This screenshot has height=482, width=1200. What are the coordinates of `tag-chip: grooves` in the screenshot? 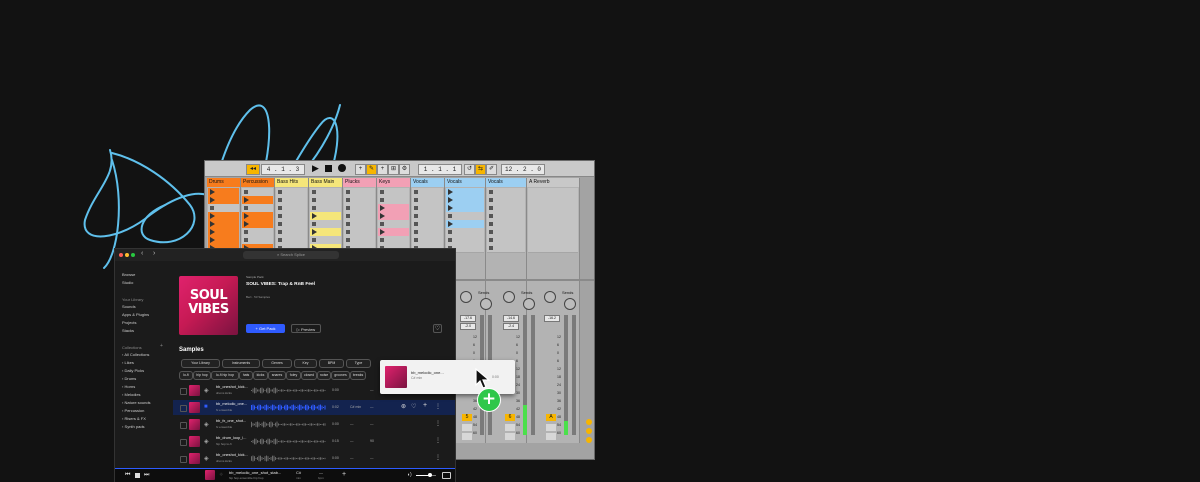 It's located at (340, 375).